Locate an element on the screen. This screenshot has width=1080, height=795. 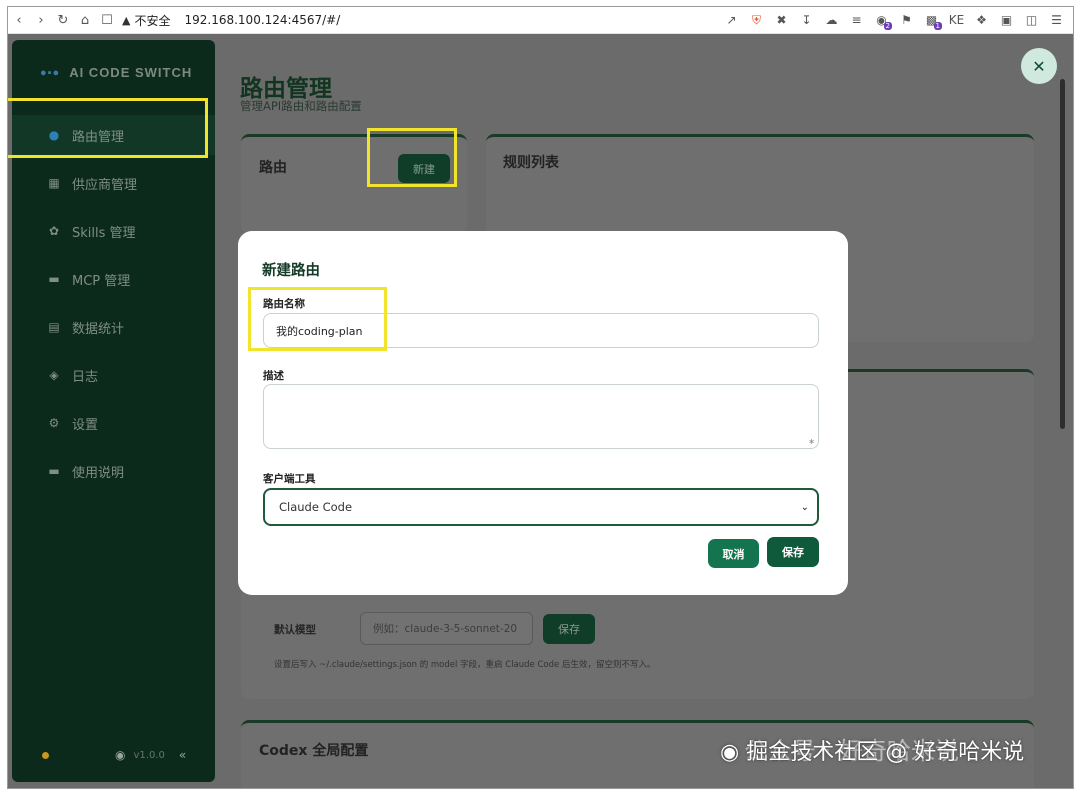
description-textarea: ∗ is located at coordinates (541, 416).